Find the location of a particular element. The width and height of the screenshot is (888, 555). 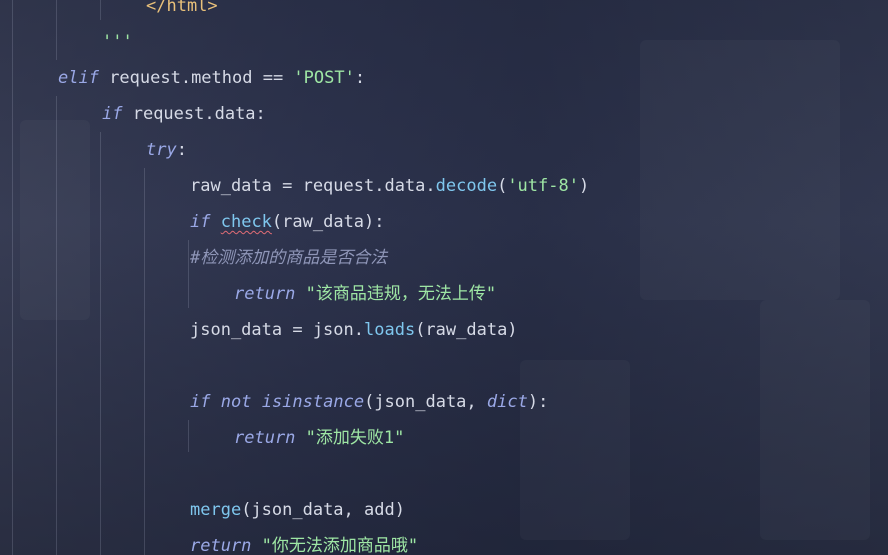

code-token: loads is located at coordinates (390, 330).